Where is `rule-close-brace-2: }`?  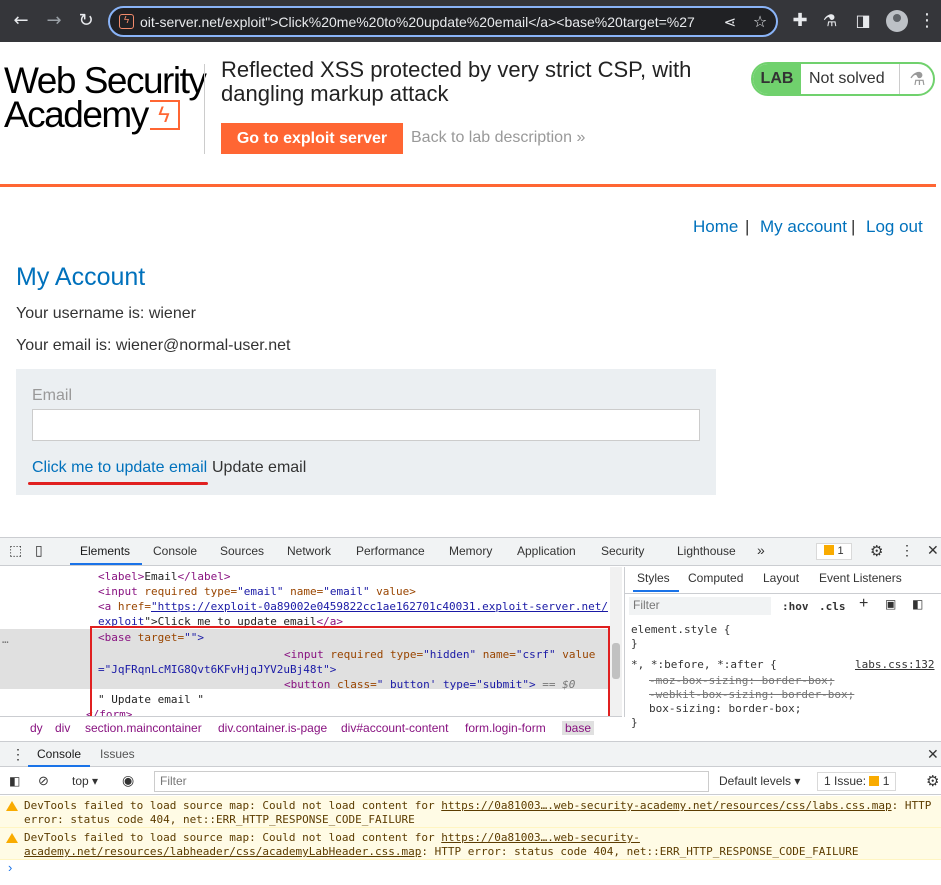 rule-close-brace-2: } is located at coordinates (634, 722).